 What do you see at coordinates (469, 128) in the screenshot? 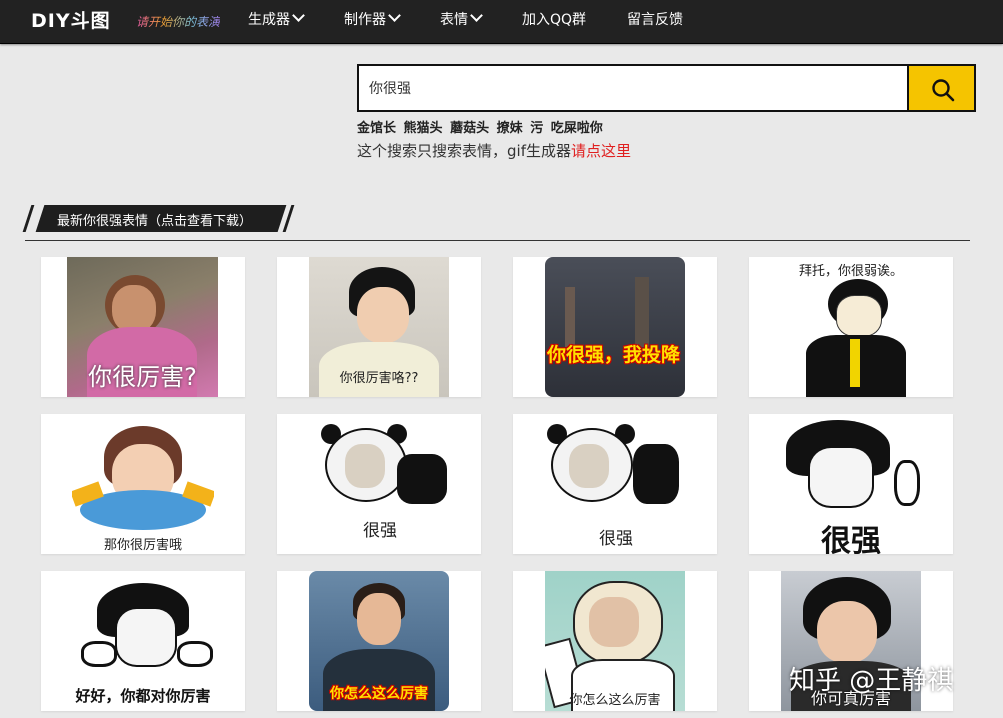
I see `hotword-link: 蘑菇头` at bounding box center [469, 128].